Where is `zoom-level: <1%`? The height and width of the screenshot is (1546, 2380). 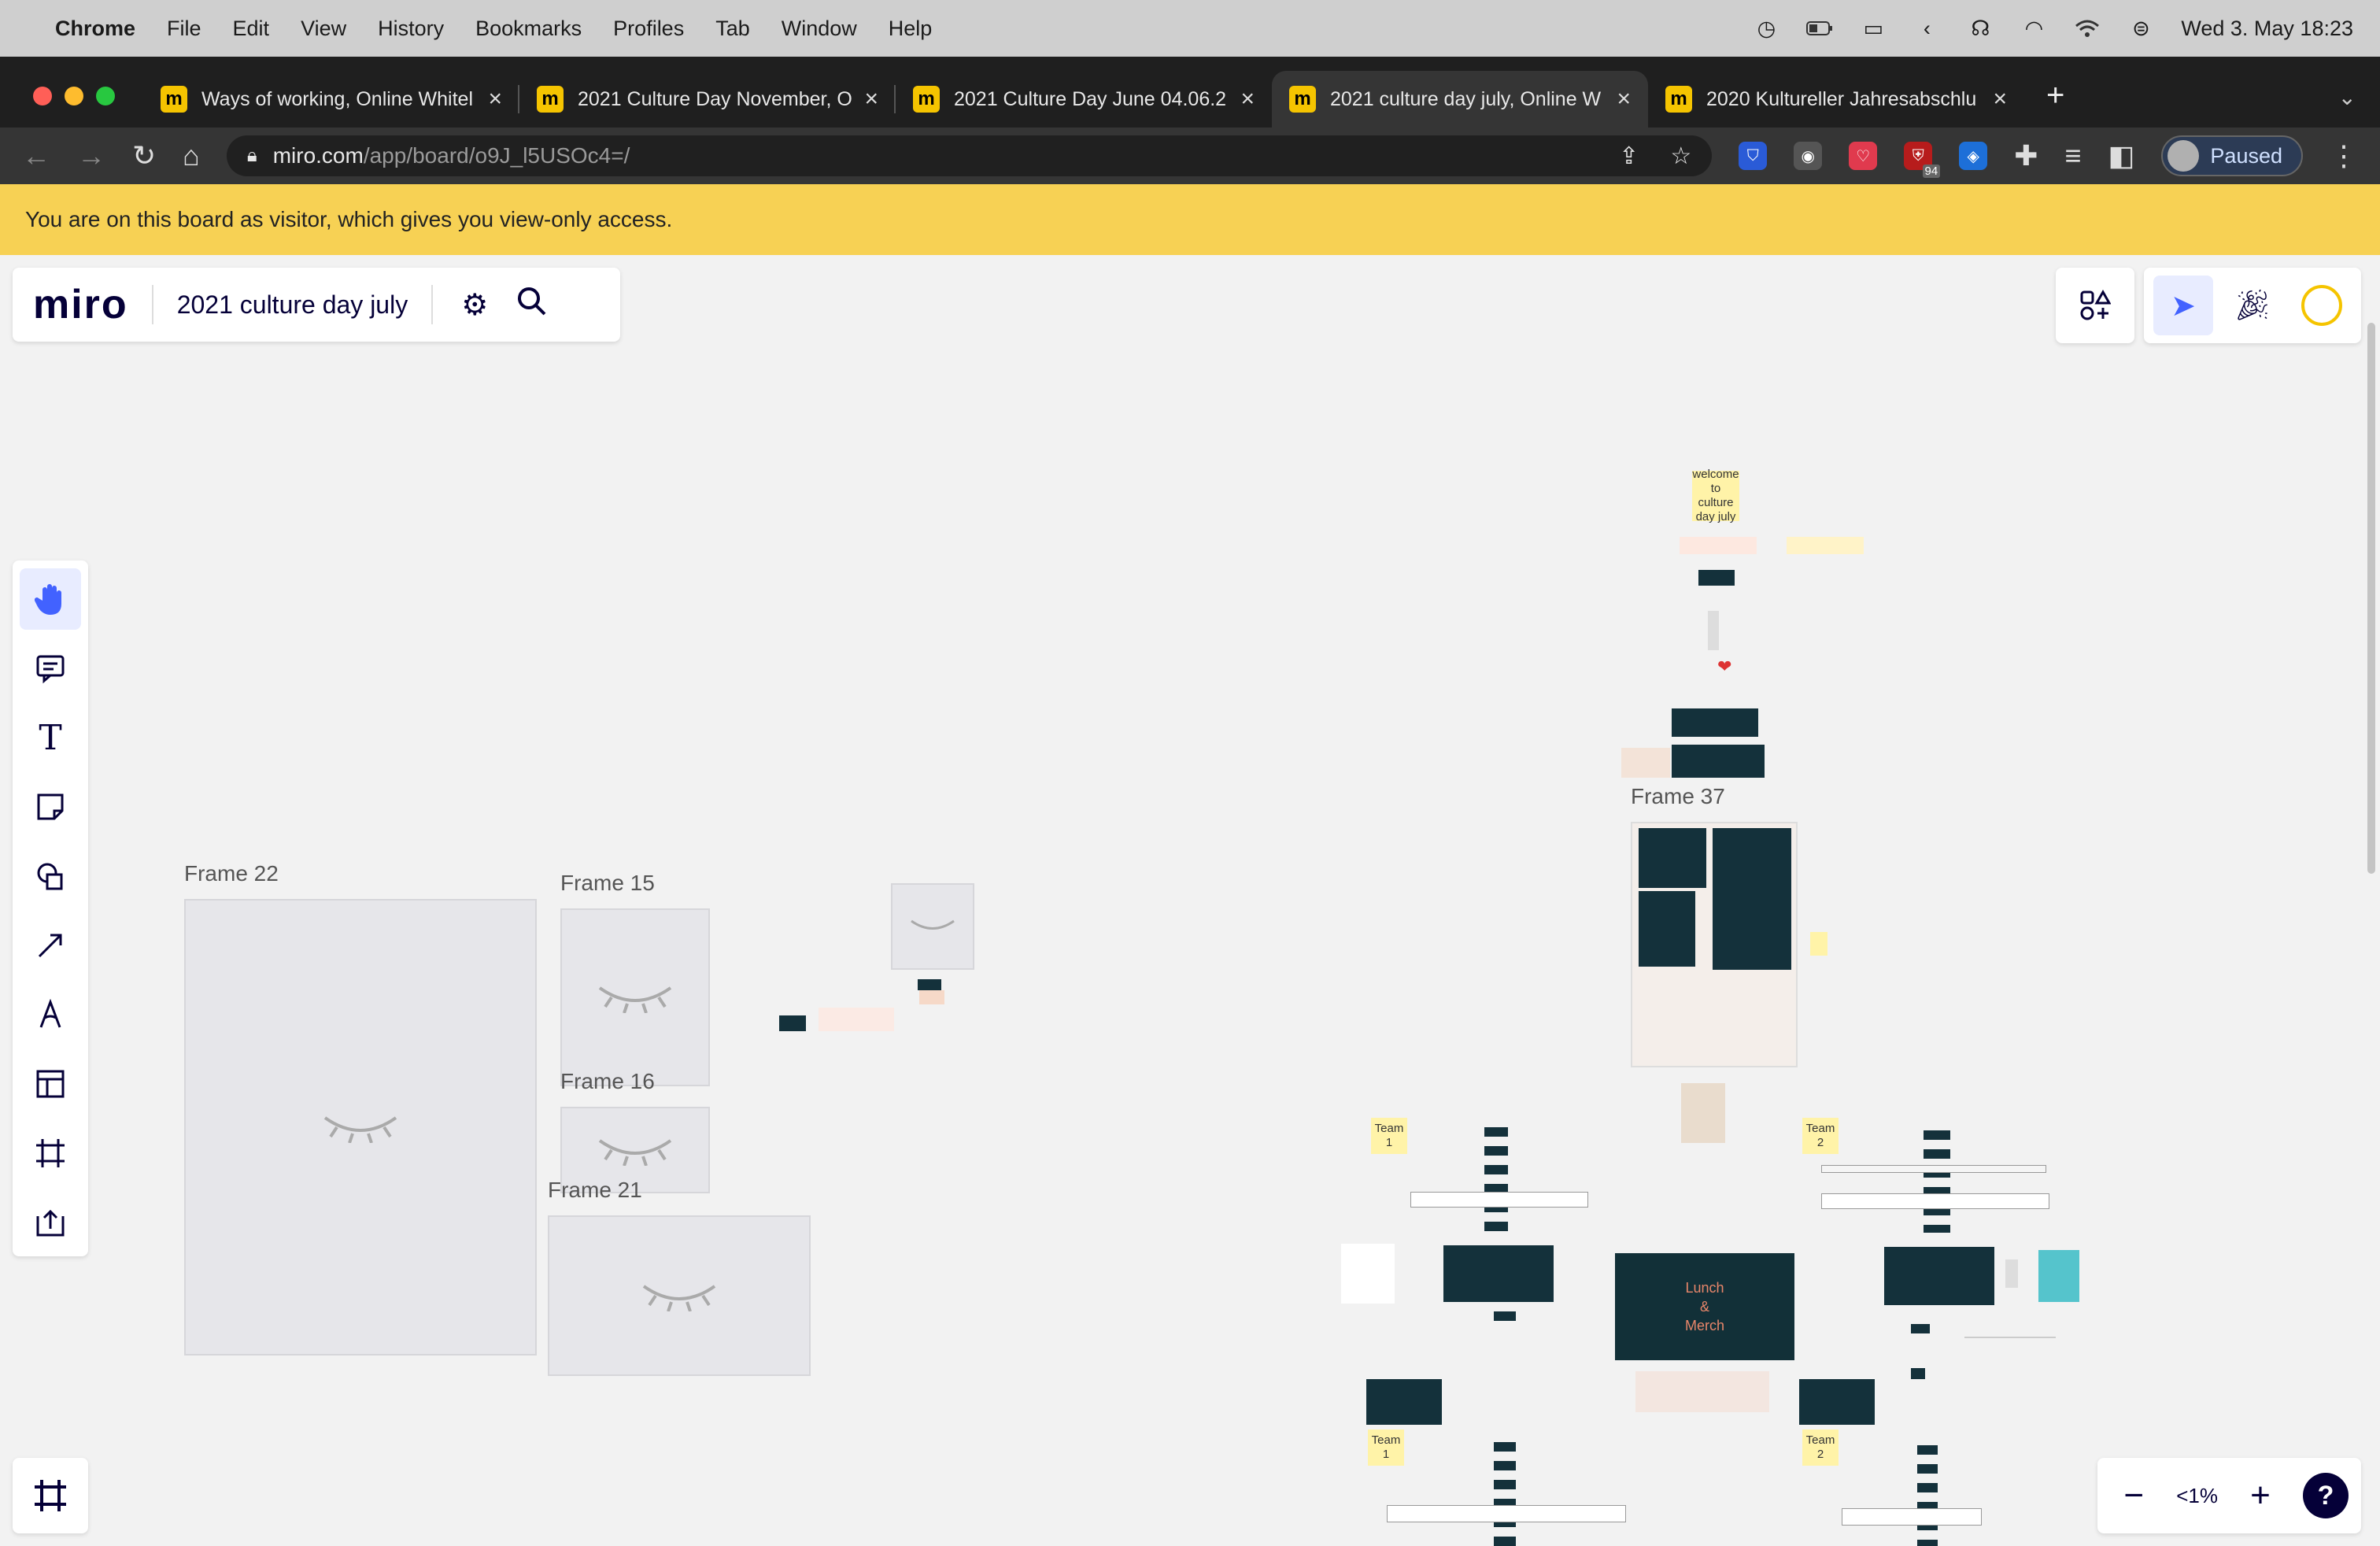 zoom-level: <1% is located at coordinates (2197, 1496).